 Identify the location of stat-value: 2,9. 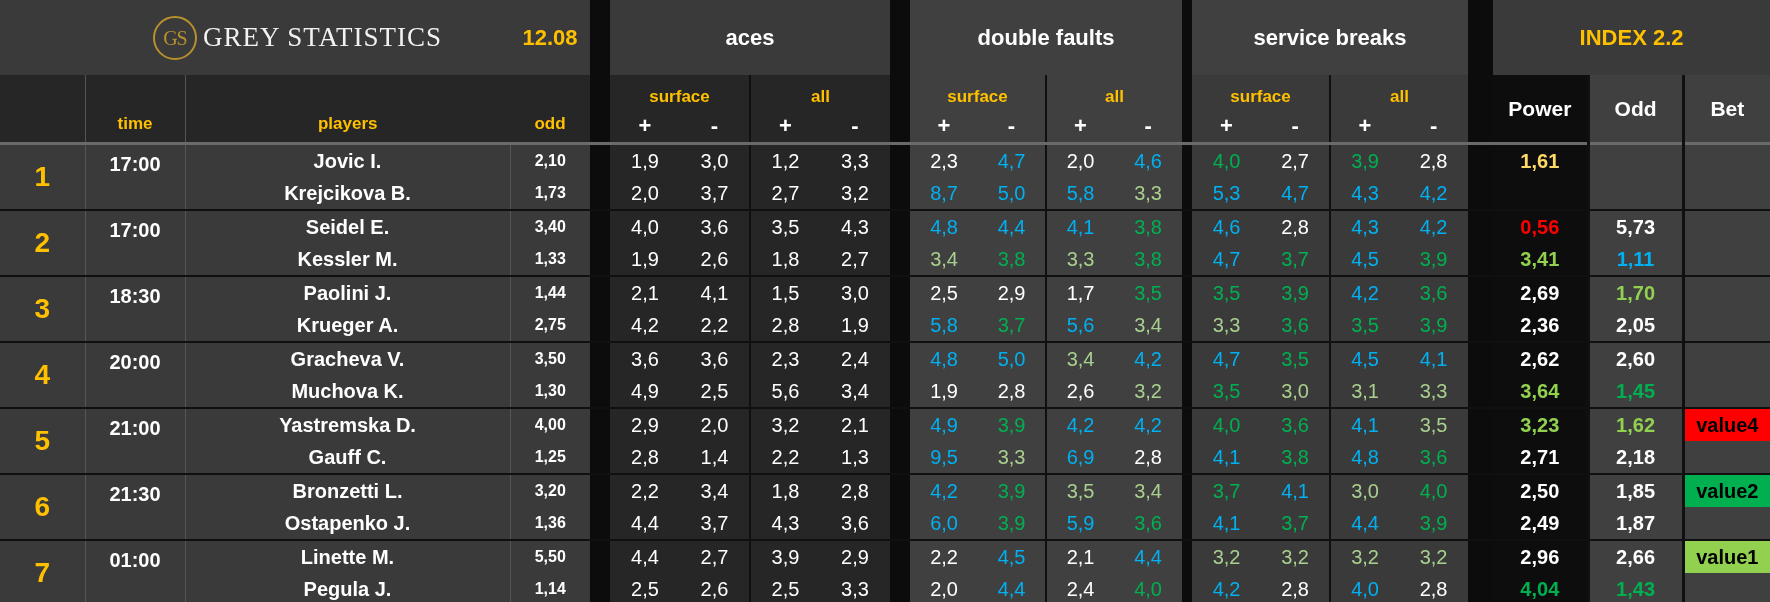
(1012, 292).